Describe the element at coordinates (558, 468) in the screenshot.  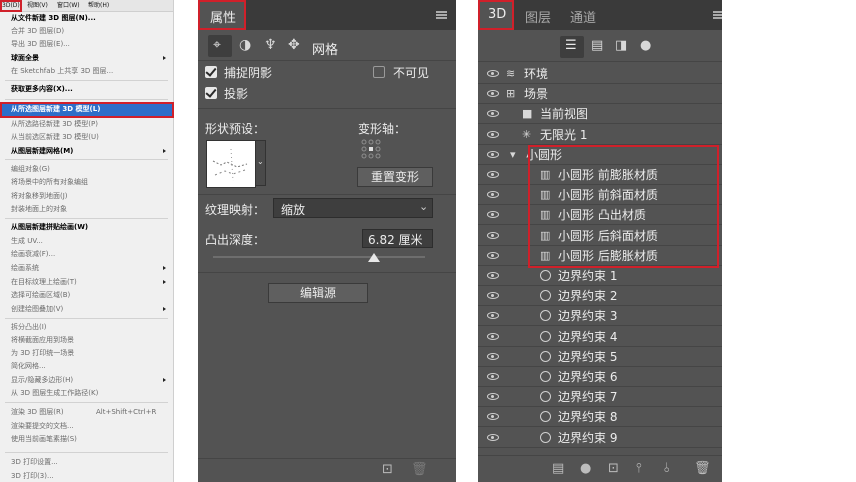
I see `new-mesh-icon: ▤` at that location.